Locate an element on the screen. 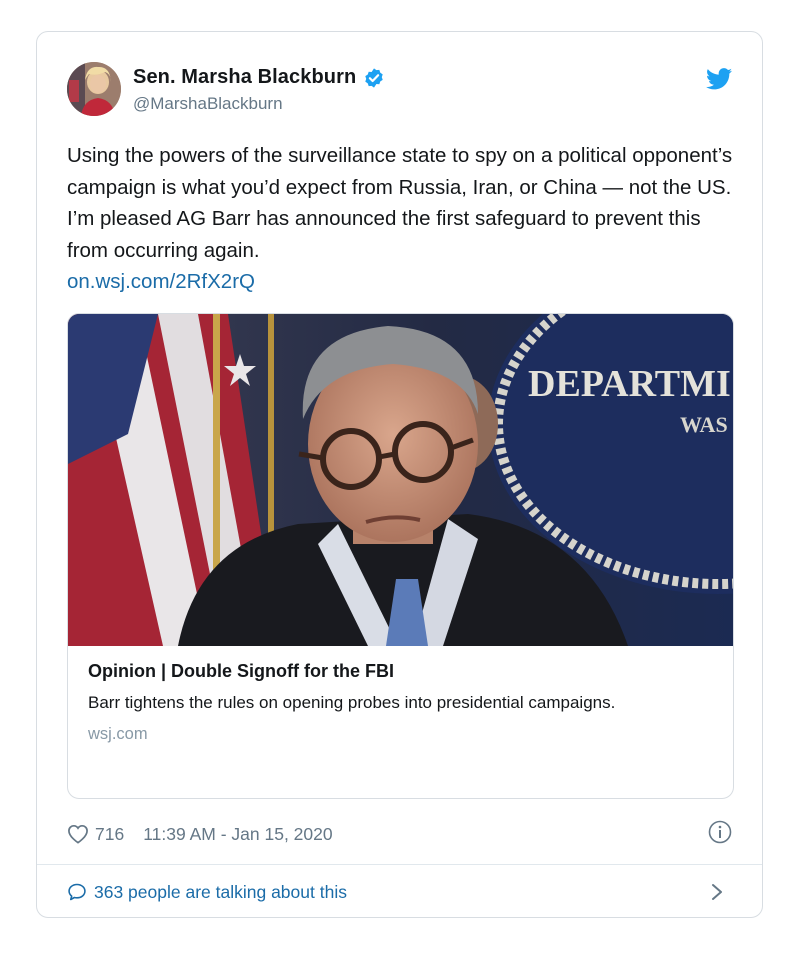 The height and width of the screenshot is (957, 799). article-domain: wsj.com is located at coordinates (118, 734).